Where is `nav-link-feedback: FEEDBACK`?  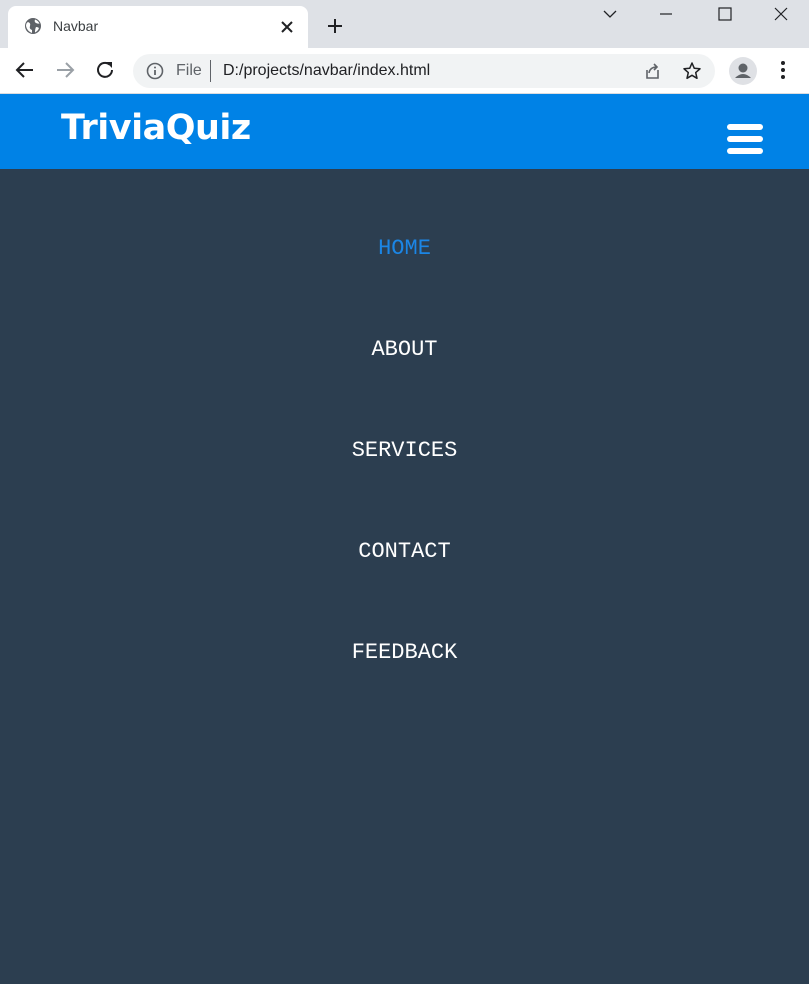
nav-link-feedback: FEEDBACK is located at coordinates (404, 652).